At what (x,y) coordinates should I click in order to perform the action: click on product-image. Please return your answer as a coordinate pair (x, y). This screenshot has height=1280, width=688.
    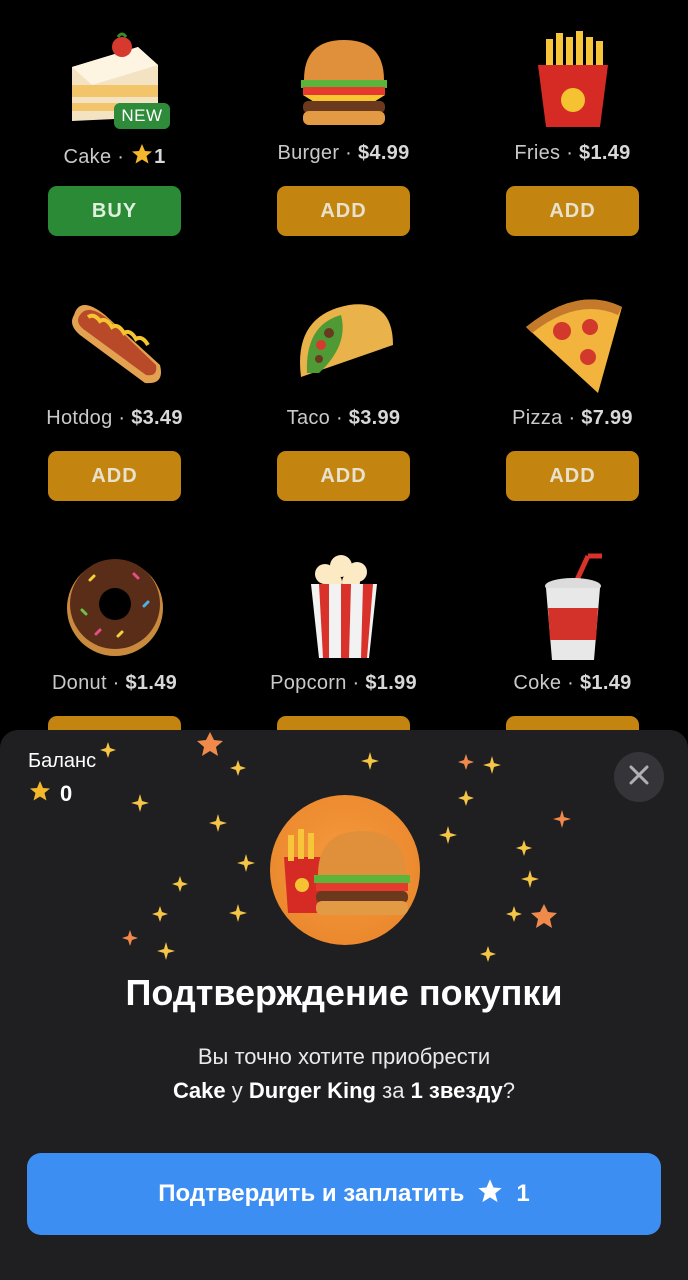
    Looking at the image, I should click on (345, 870).